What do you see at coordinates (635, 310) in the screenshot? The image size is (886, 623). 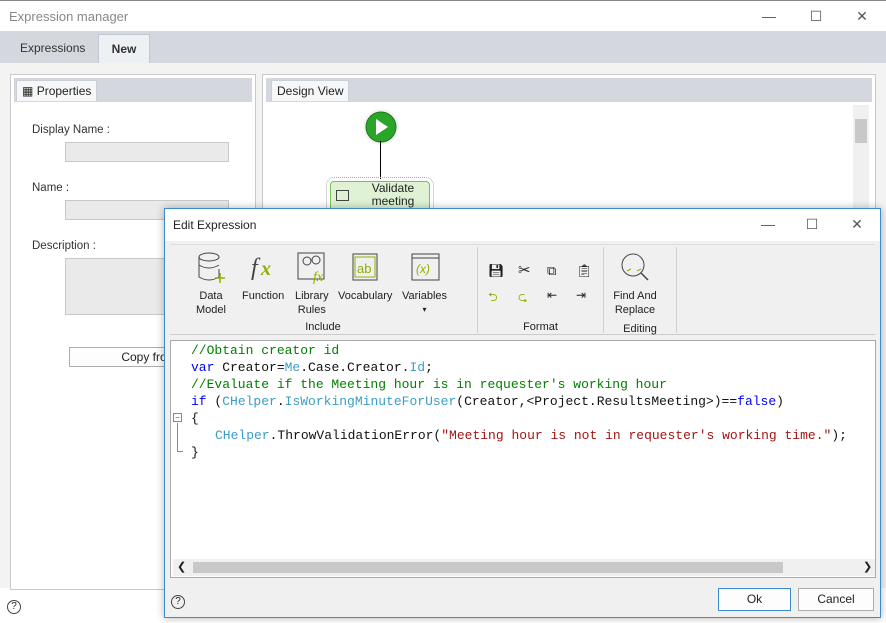 I see `replace-label: Replace` at bounding box center [635, 310].